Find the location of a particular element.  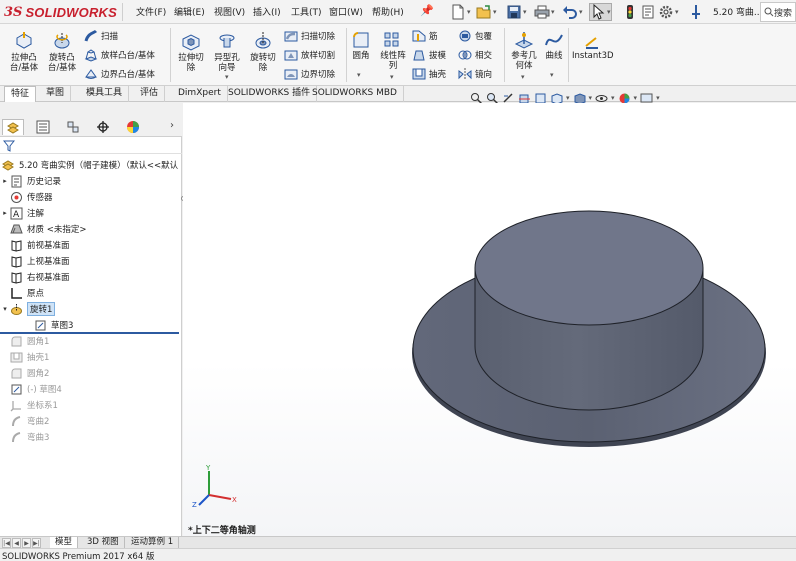

tree-item-fillet: 圆角1 is located at coordinates (91, 341).